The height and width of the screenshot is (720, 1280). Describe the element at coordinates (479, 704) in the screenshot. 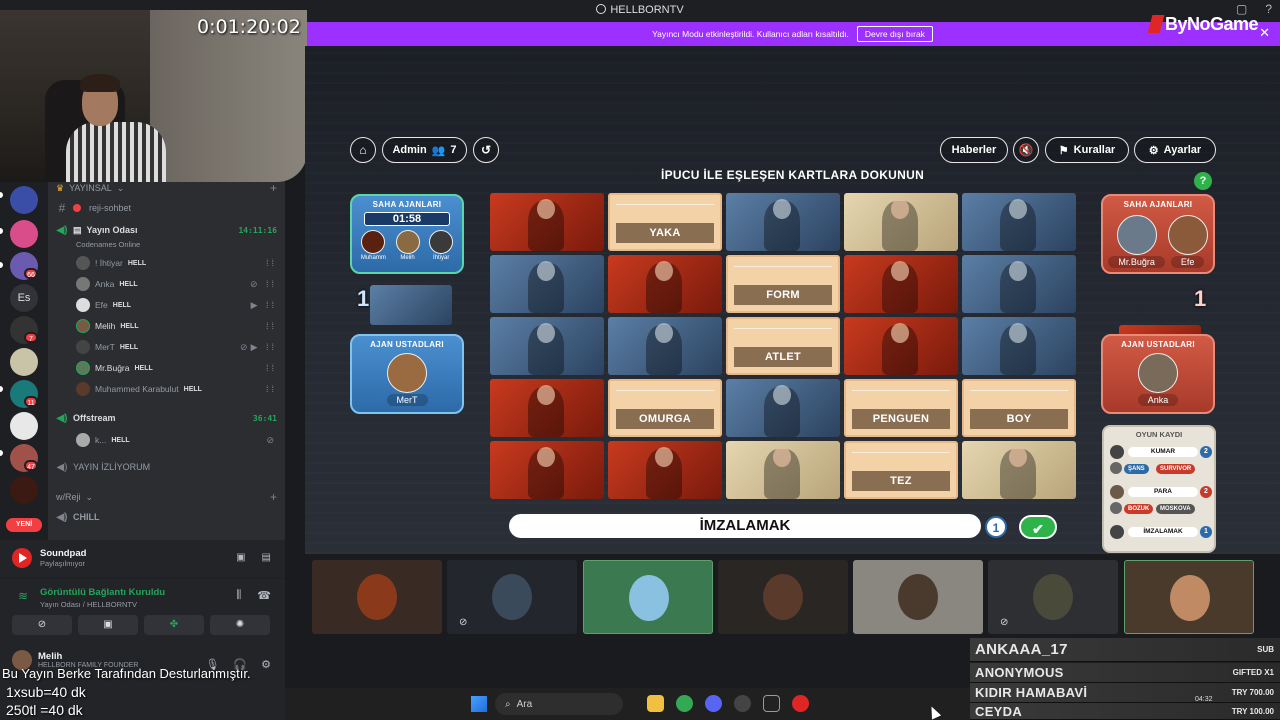

I see `windows-start-icon` at that location.